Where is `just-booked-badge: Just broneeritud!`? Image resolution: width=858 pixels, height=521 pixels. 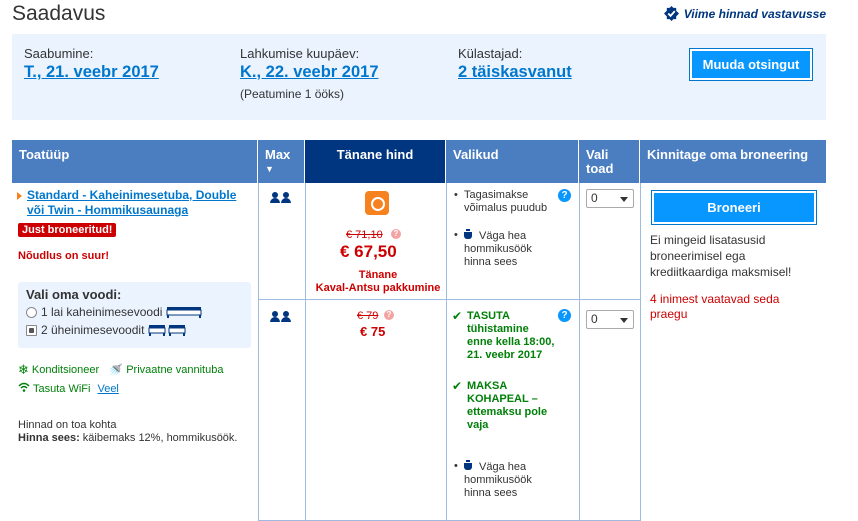 just-booked-badge: Just broneeritud! is located at coordinates (67, 230).